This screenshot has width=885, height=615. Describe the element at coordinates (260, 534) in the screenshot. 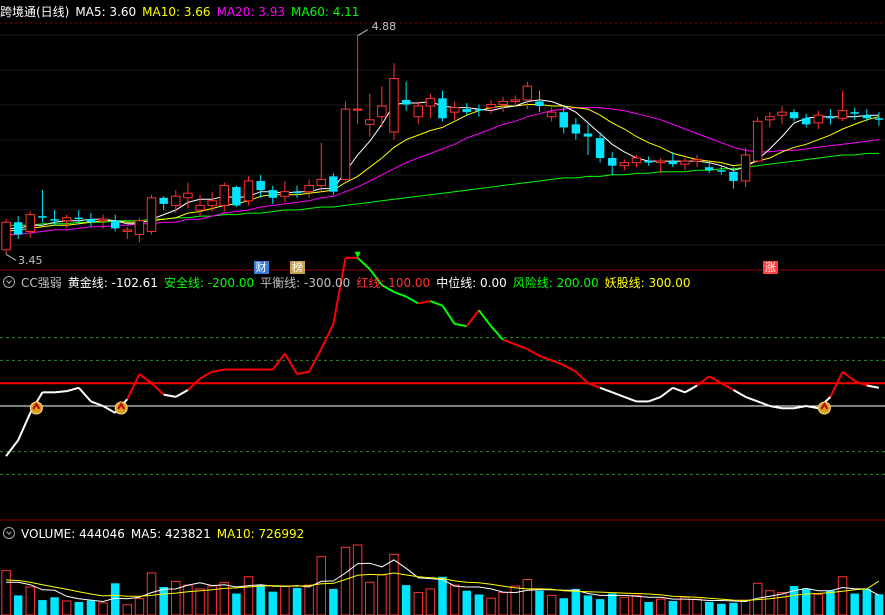

I see `volume-legend-item-2: MA10: 726992` at that location.